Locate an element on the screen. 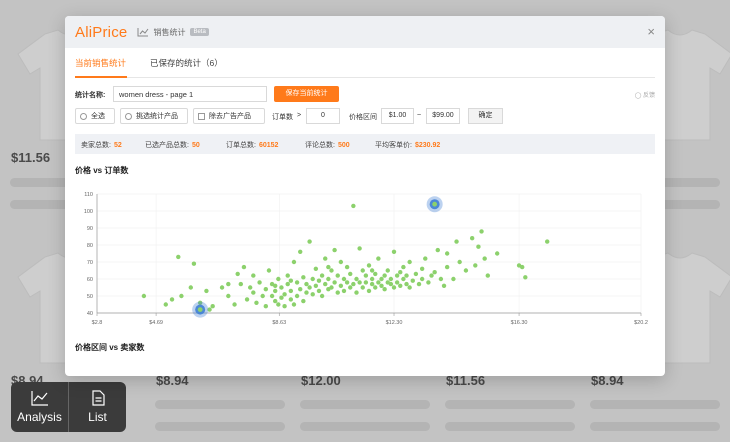  stat-sellers: 卖家总数: 52 is located at coordinates (101, 145).